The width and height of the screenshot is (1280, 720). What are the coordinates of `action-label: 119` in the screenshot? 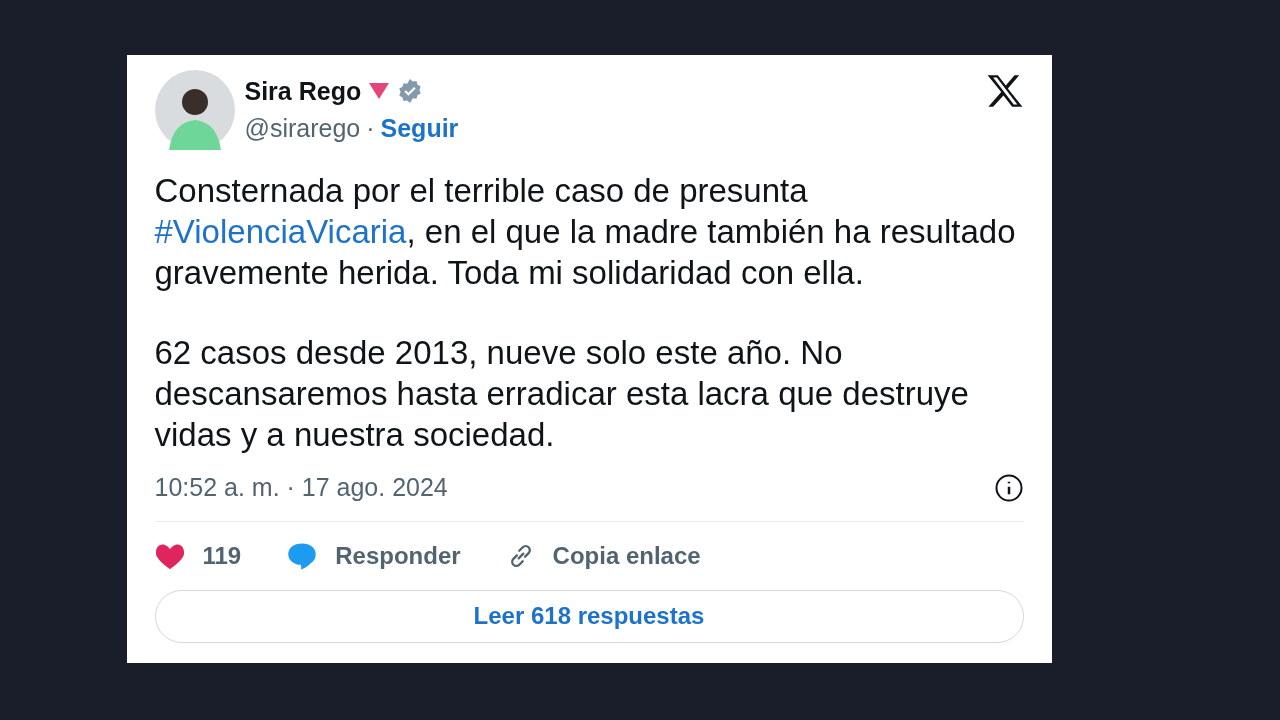 It's located at (222, 555).